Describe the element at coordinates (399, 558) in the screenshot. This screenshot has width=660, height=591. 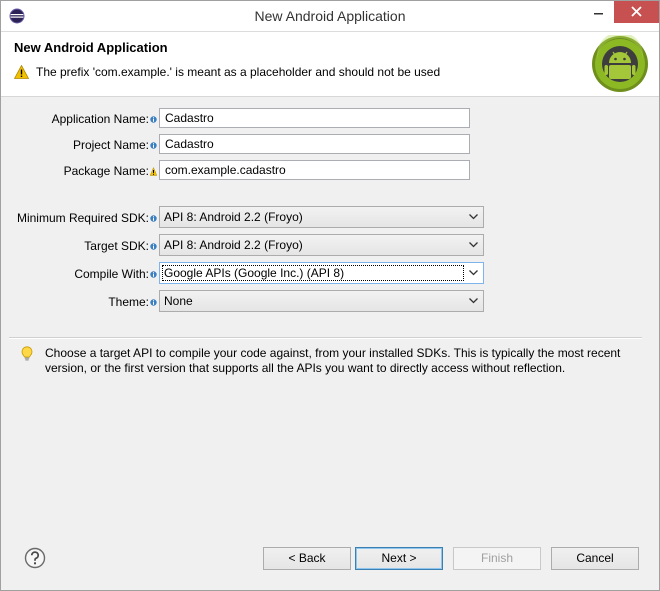
I see `next-button: Next >` at that location.